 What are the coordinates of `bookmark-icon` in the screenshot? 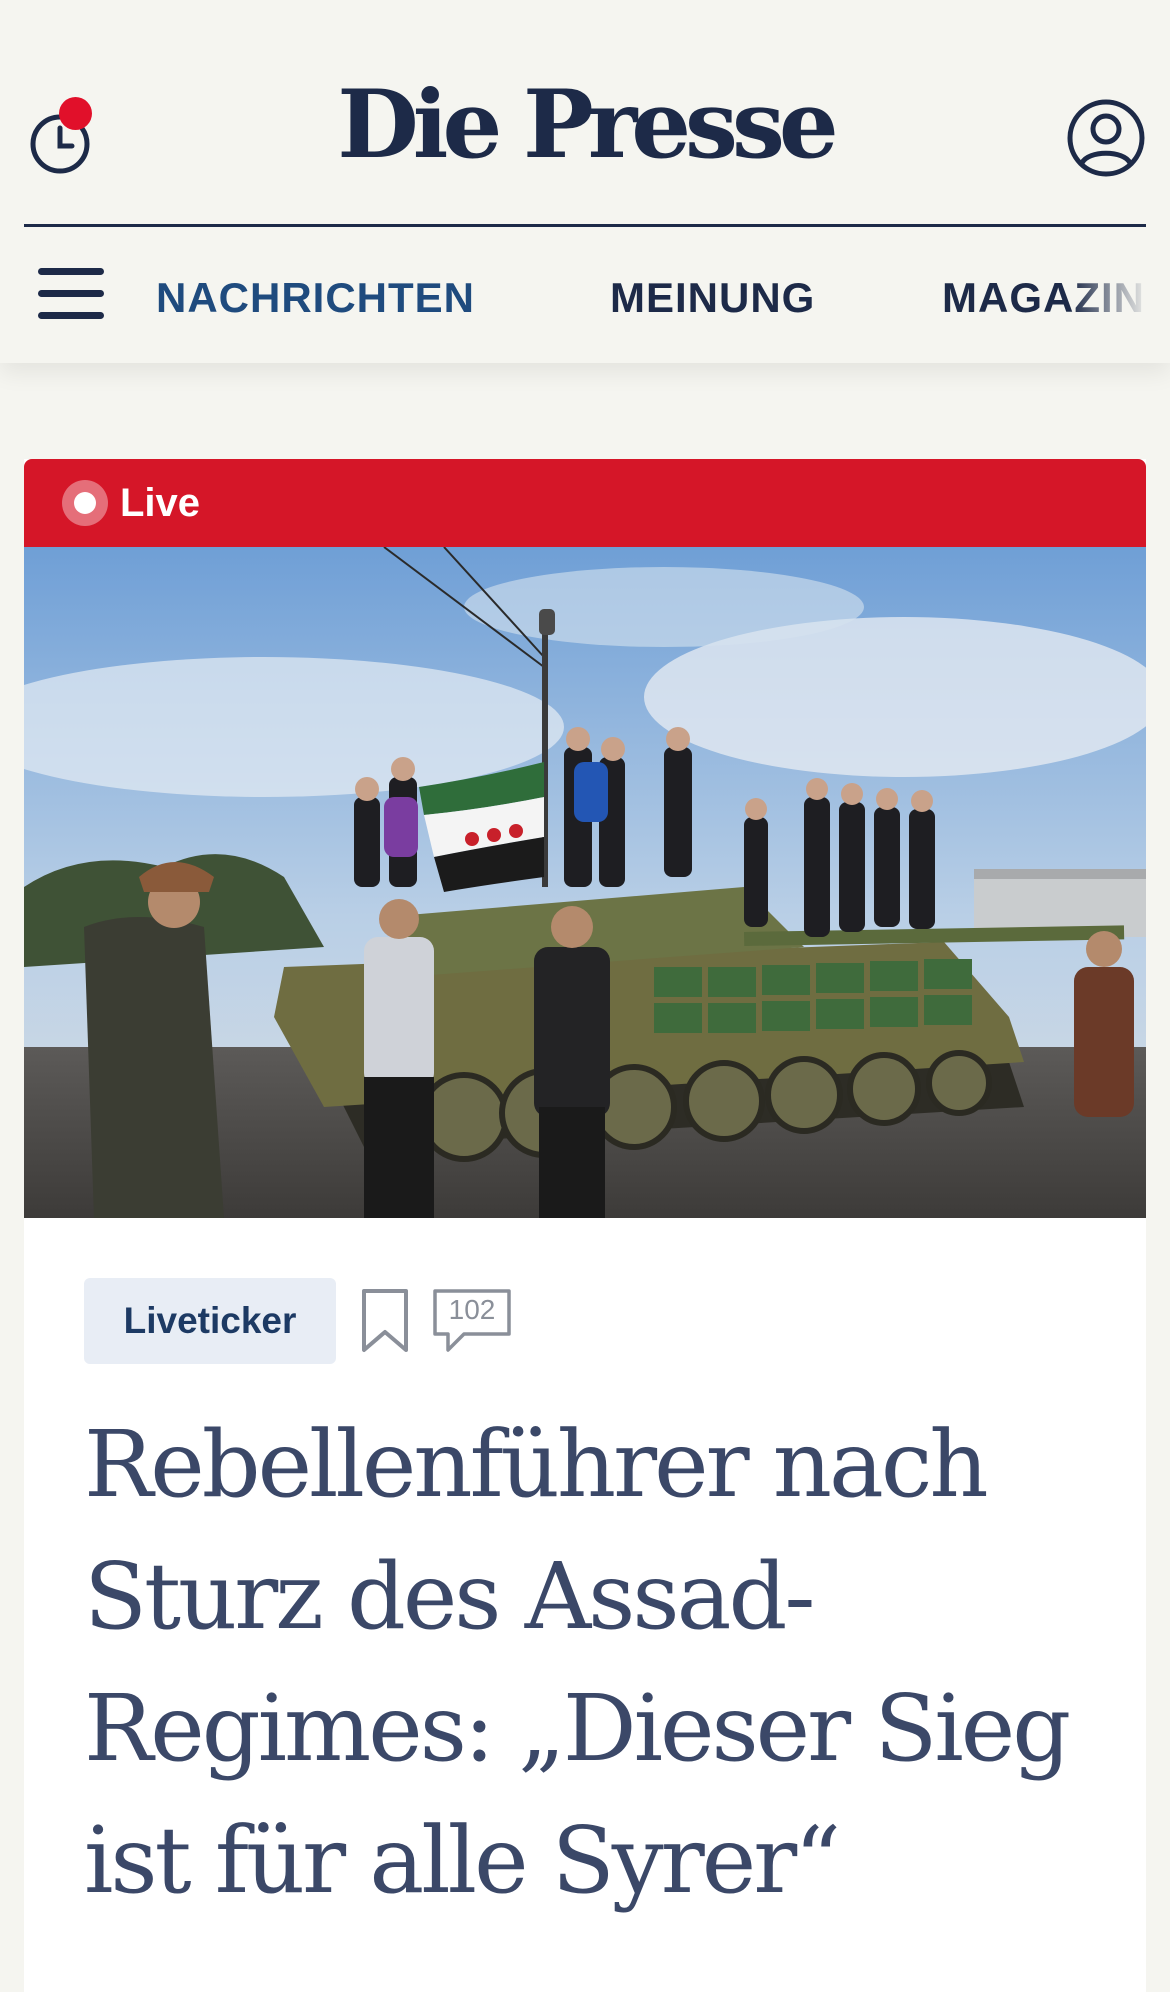 It's located at (385, 1320).